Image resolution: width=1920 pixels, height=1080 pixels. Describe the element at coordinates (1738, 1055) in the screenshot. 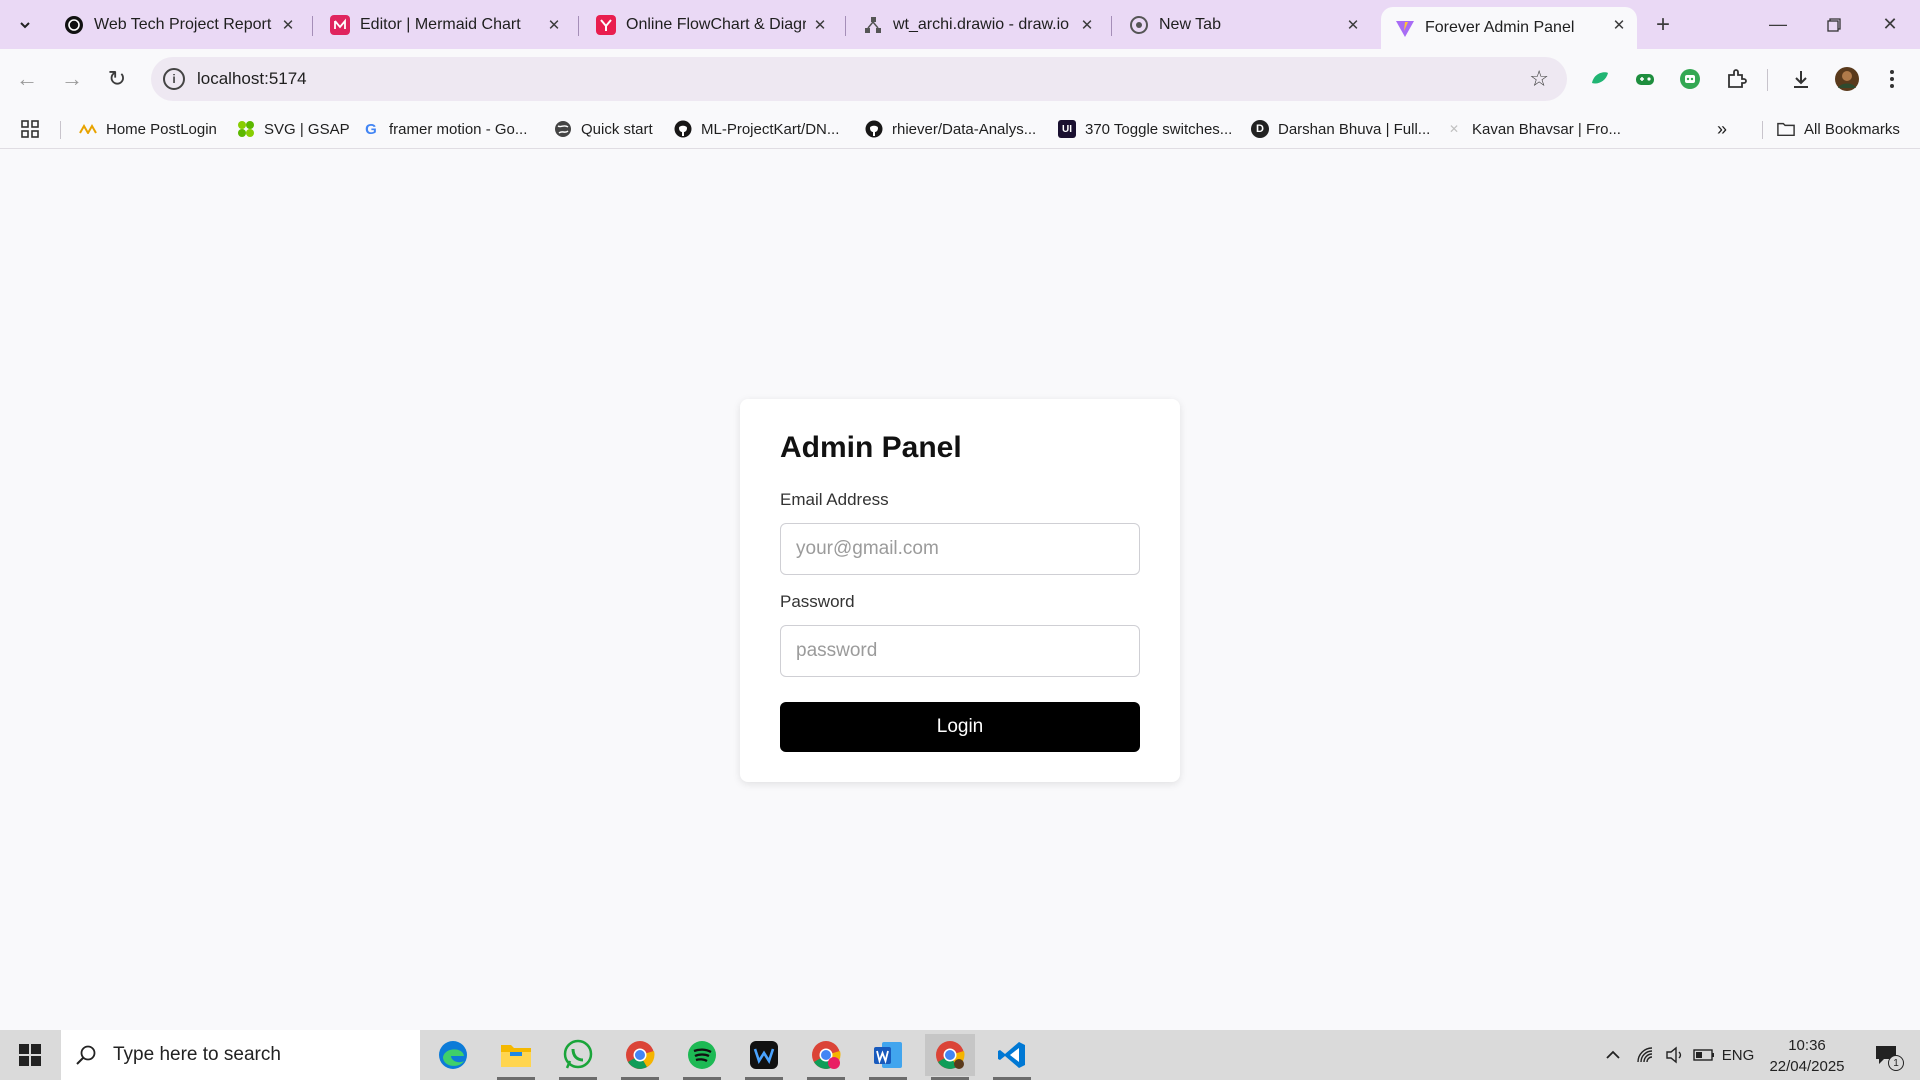

I see `language-indicator: ENG` at that location.